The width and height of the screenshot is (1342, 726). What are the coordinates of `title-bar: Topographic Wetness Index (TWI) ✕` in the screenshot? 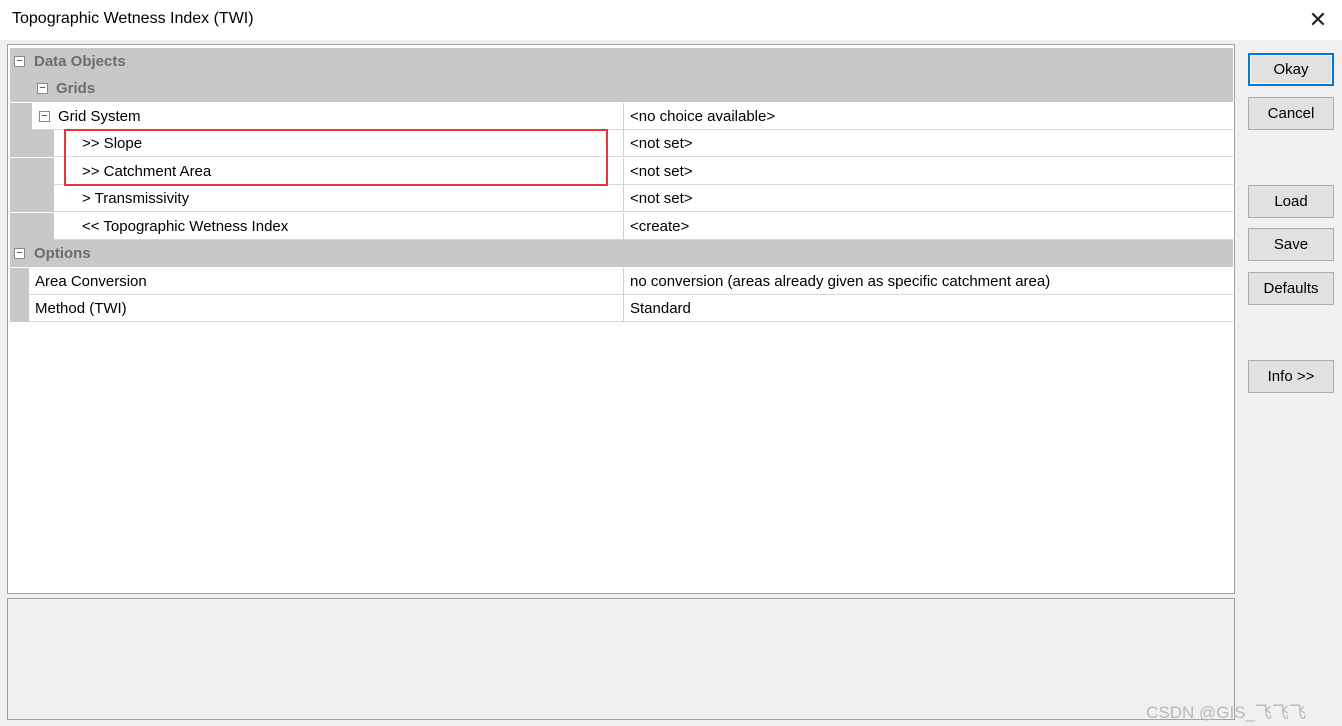 It's located at (671, 20).